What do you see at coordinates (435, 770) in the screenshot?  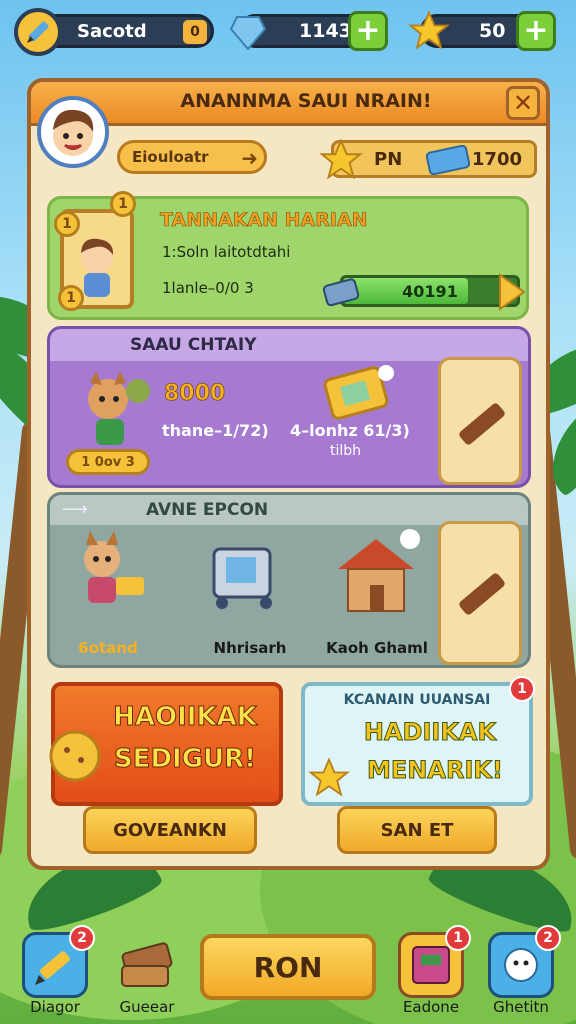 I see `promo-right-line2: MENARIK!` at bounding box center [435, 770].